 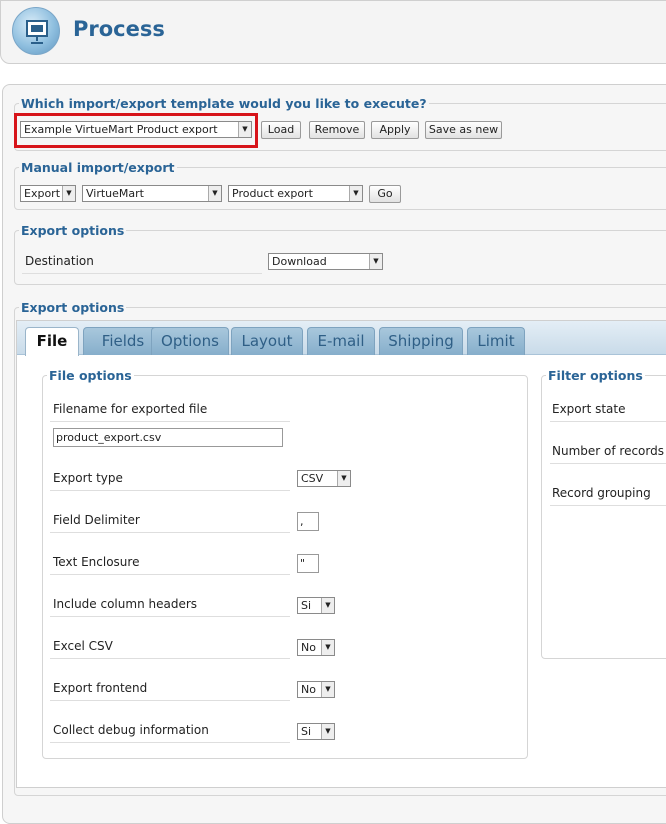 I want to click on operation-select: Product export ▼, so click(x=295, y=193).